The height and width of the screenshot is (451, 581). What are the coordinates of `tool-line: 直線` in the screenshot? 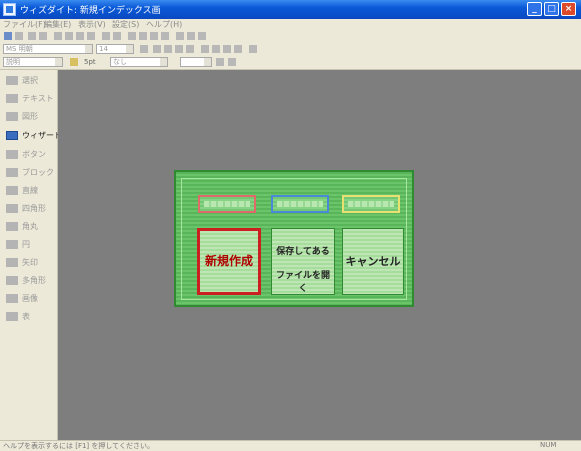 It's located at (29, 190).